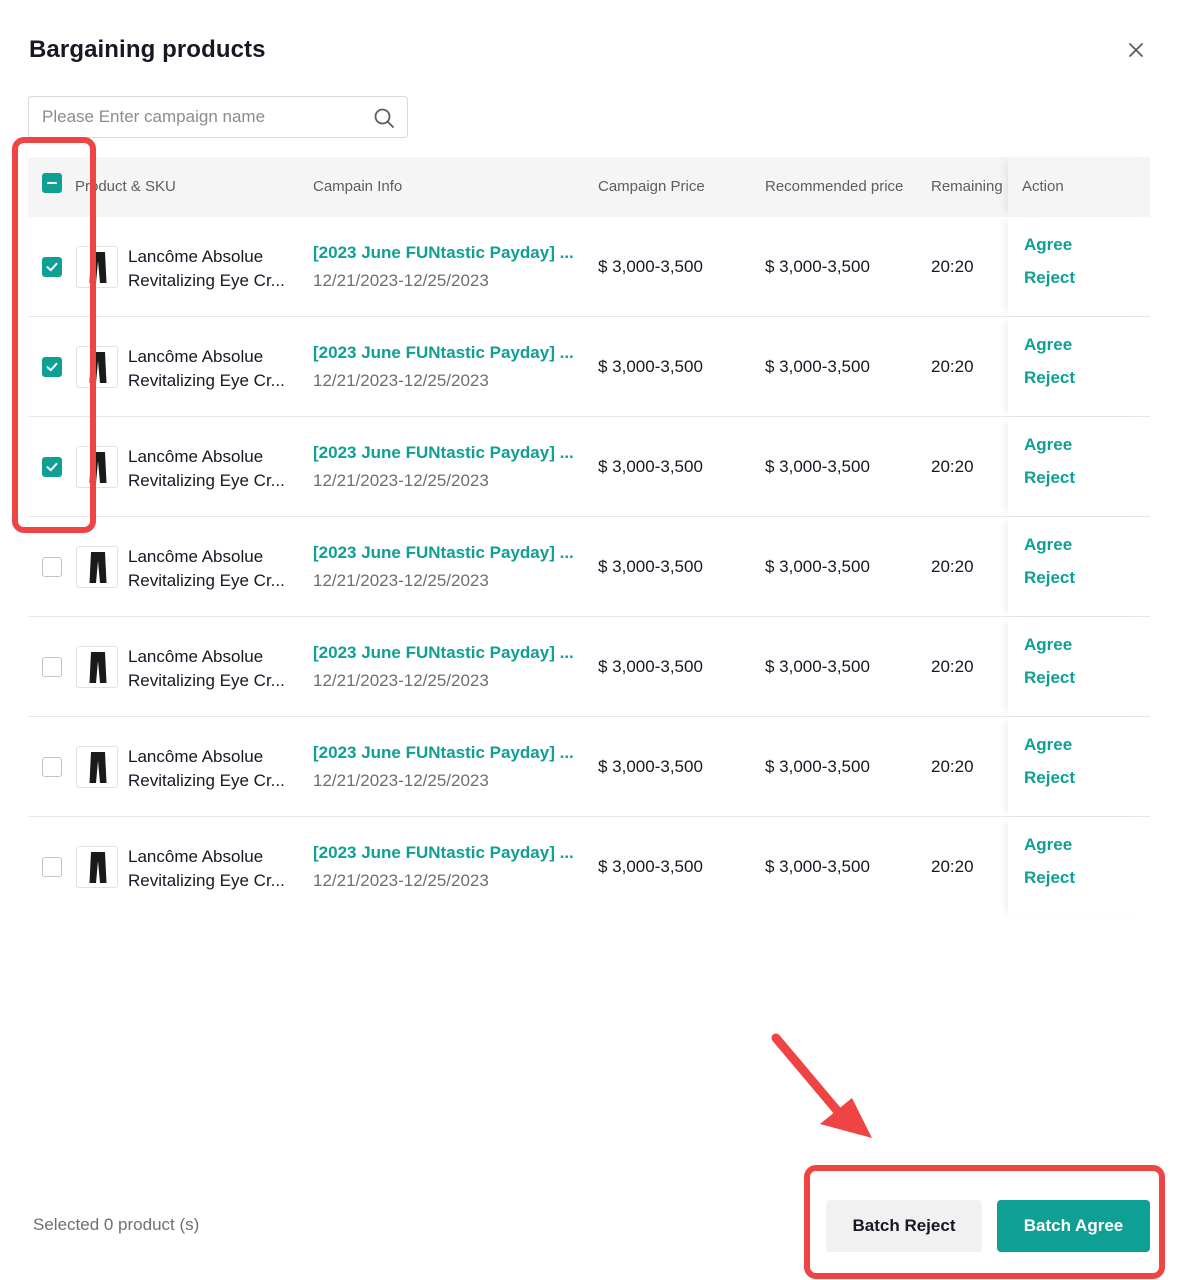 This screenshot has height=1280, width=1177. Describe the element at coordinates (969, 186) in the screenshot. I see `header-remaining-time: Remaining time` at that location.